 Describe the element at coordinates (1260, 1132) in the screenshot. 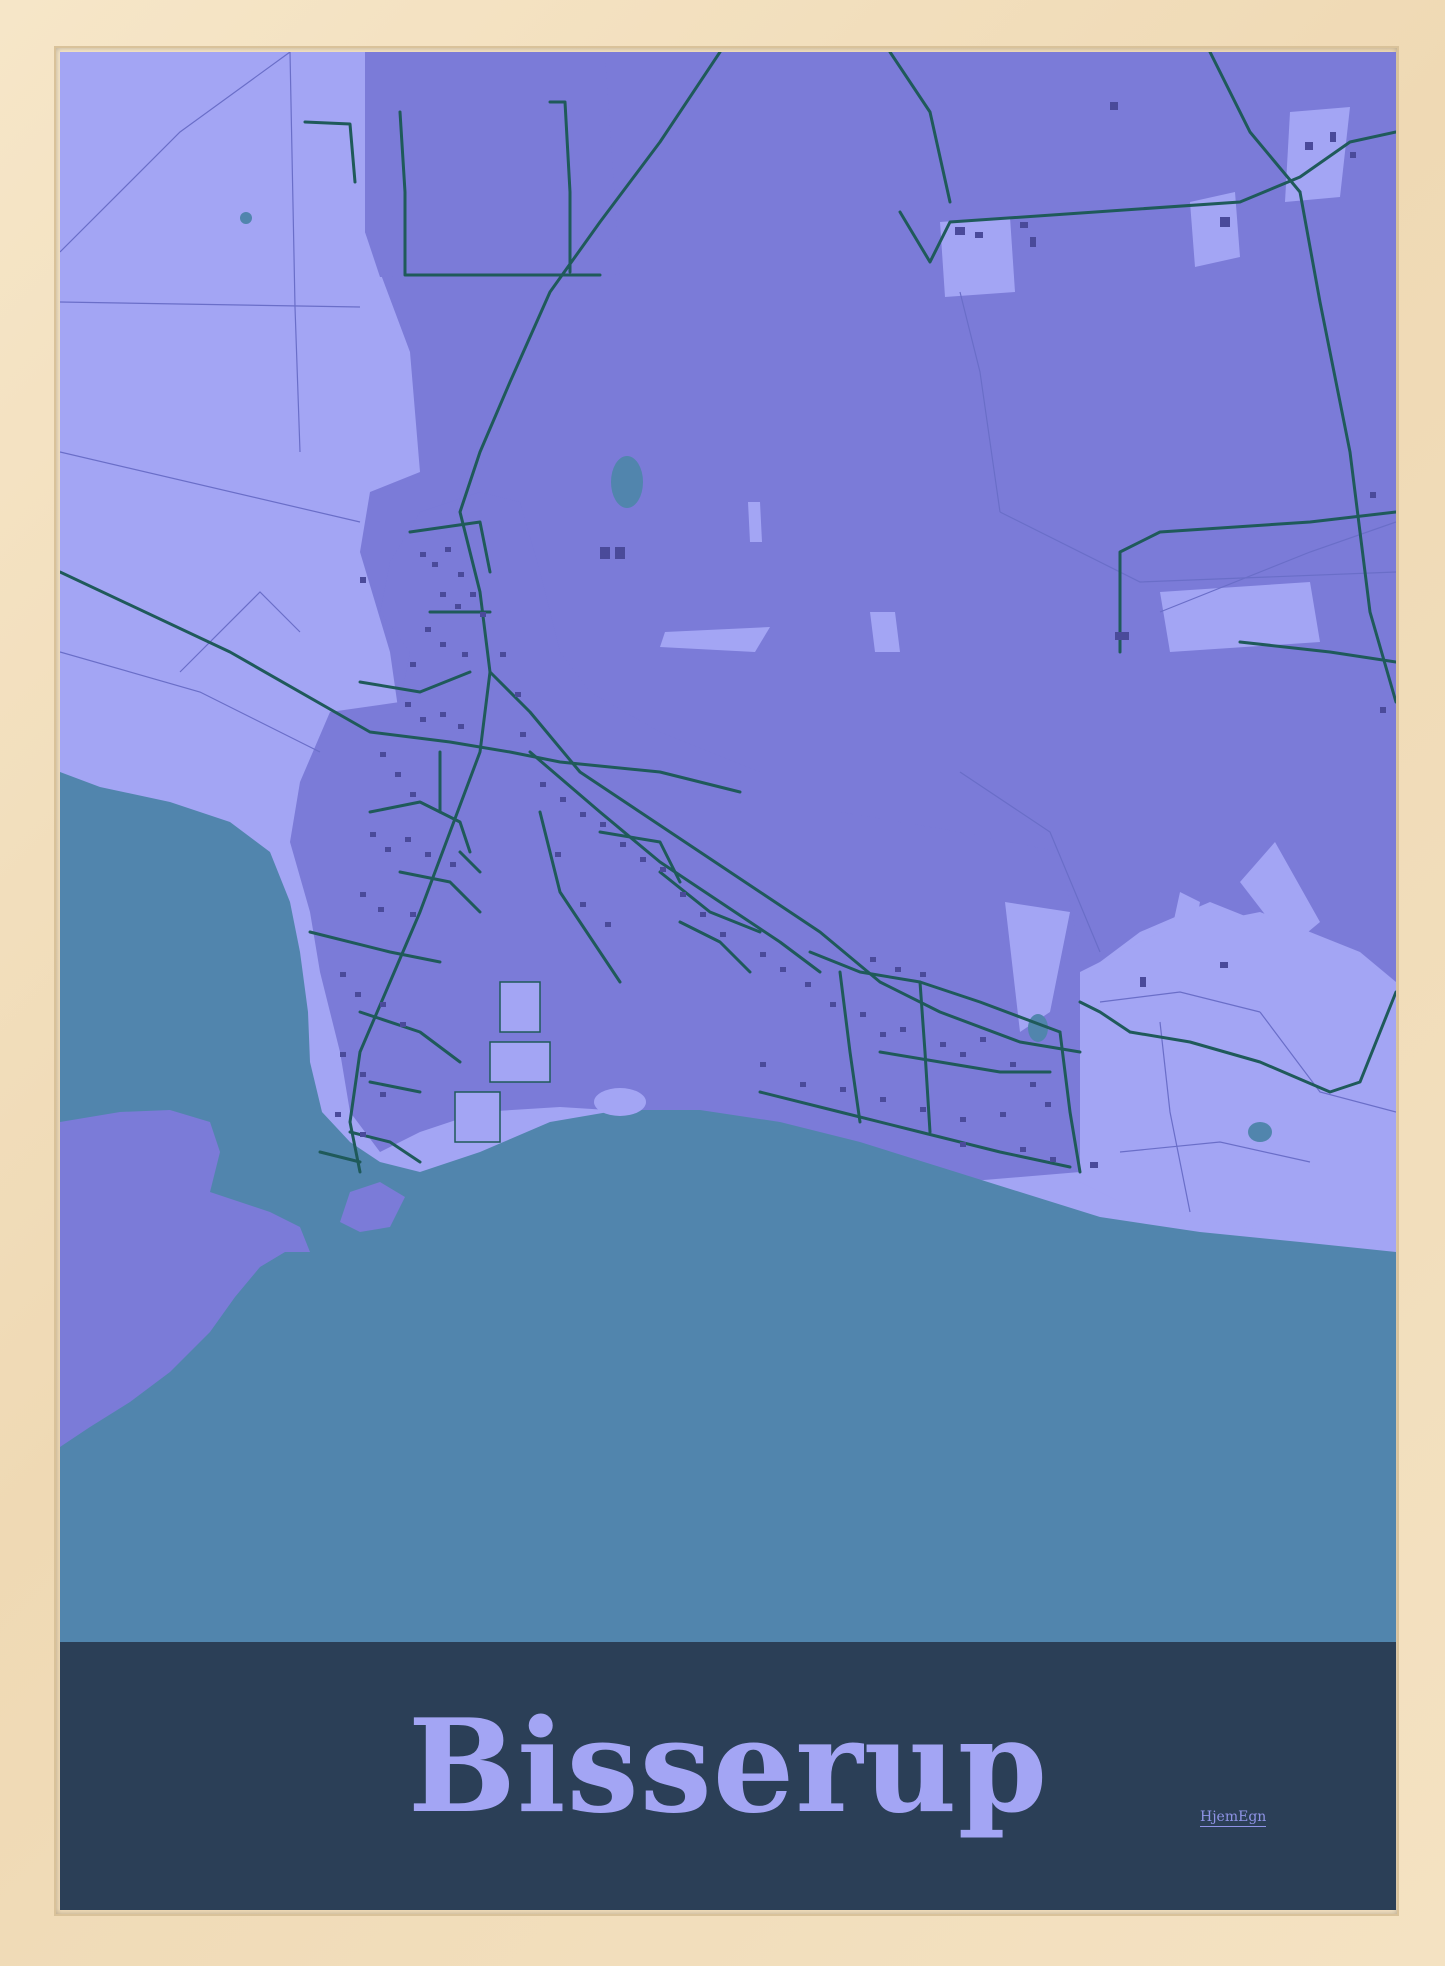

I see `pond-farm` at that location.